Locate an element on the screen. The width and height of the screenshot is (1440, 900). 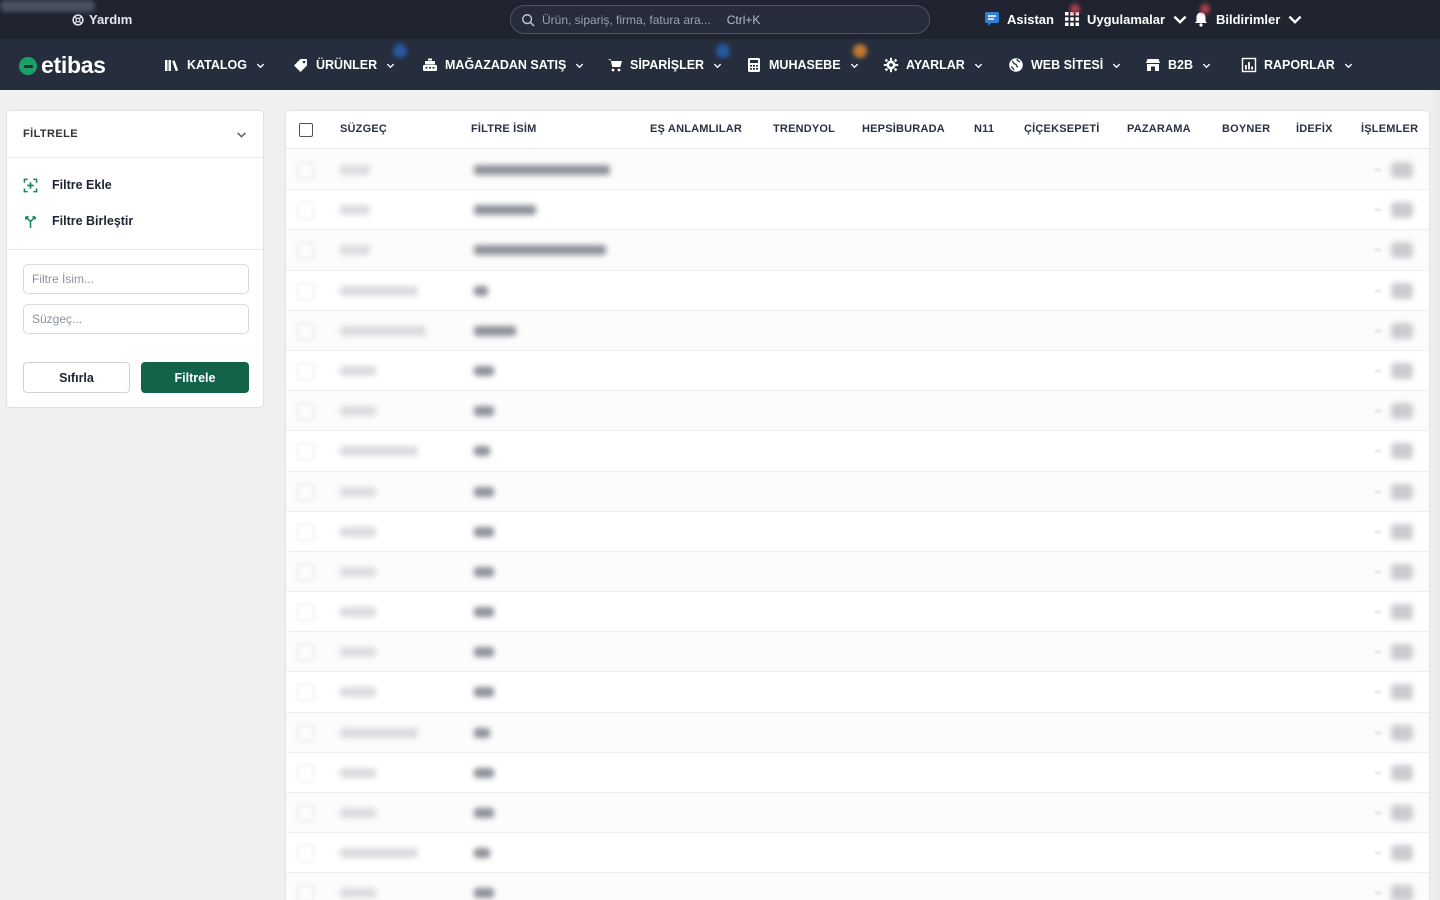
assistant-button: Asistan is located at coordinates (1019, 19).